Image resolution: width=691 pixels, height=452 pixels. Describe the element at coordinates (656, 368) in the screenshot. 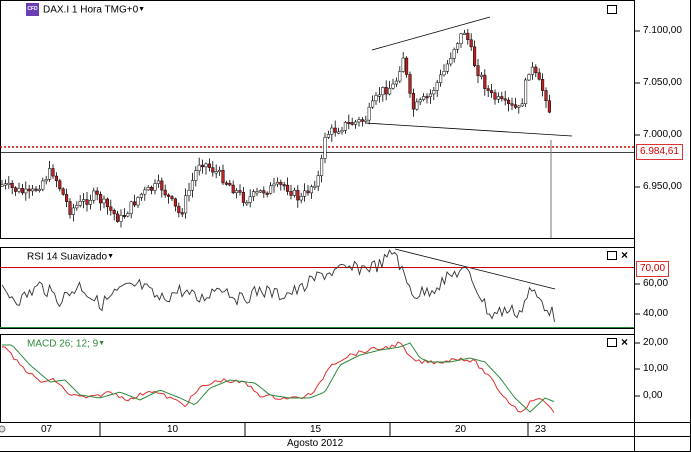

I see `macd-label-10: 10,00` at that location.